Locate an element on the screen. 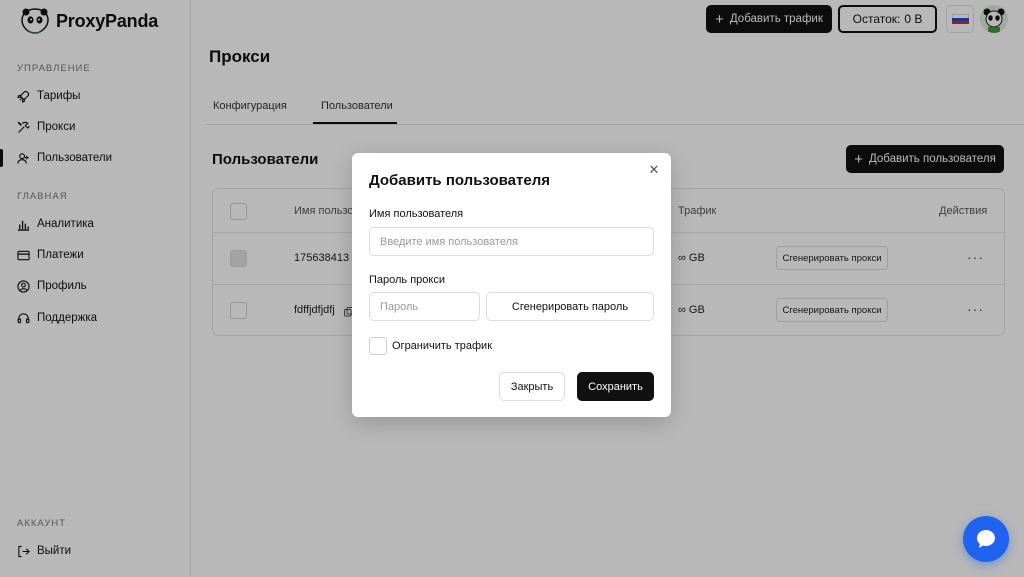 This screenshot has width=1024, height=577. chat-widget-button is located at coordinates (986, 539).